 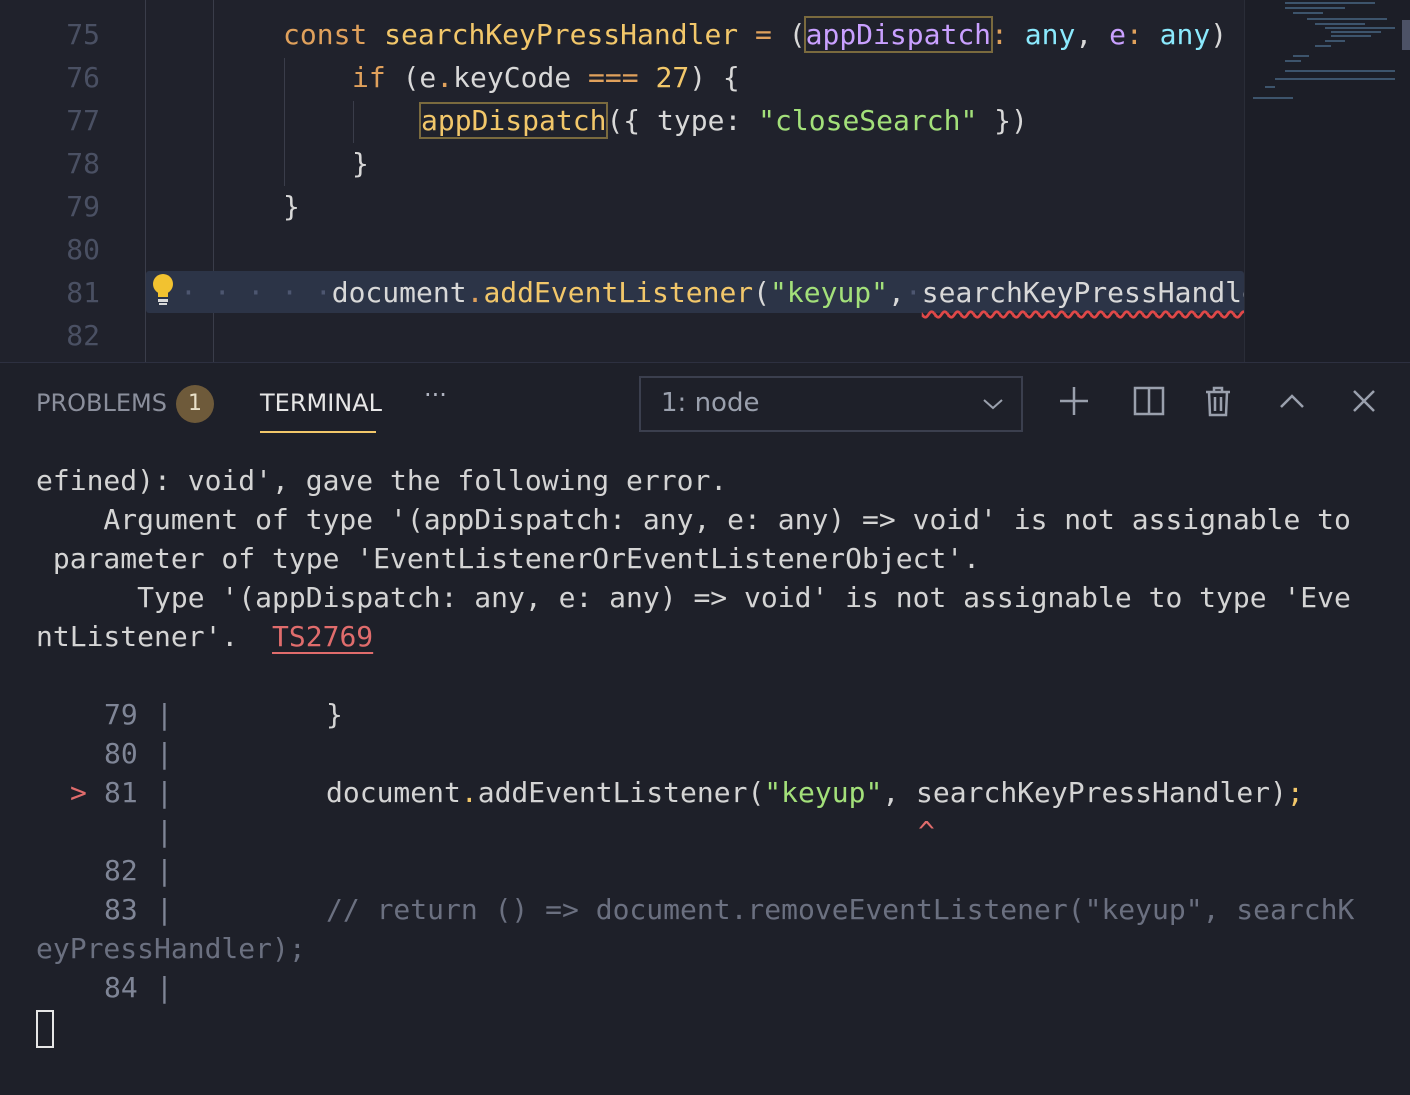 I want to click on string: "closeSearch", so click(x=868, y=120).